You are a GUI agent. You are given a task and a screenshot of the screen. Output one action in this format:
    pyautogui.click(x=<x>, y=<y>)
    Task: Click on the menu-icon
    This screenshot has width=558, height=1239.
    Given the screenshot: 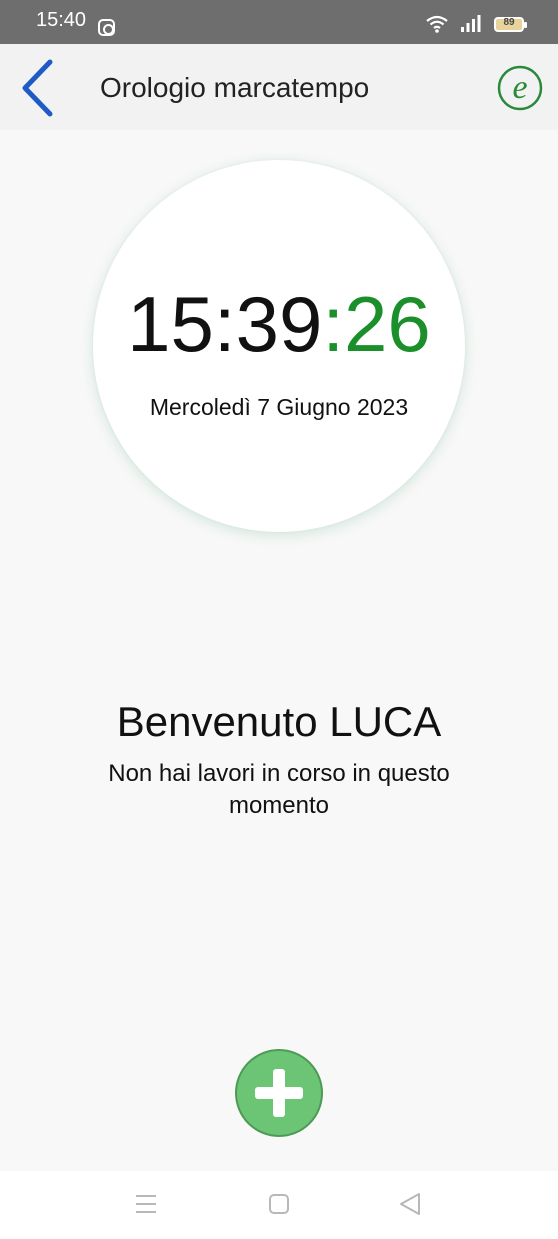 What is the action you would take?
    pyautogui.click(x=146, y=1204)
    